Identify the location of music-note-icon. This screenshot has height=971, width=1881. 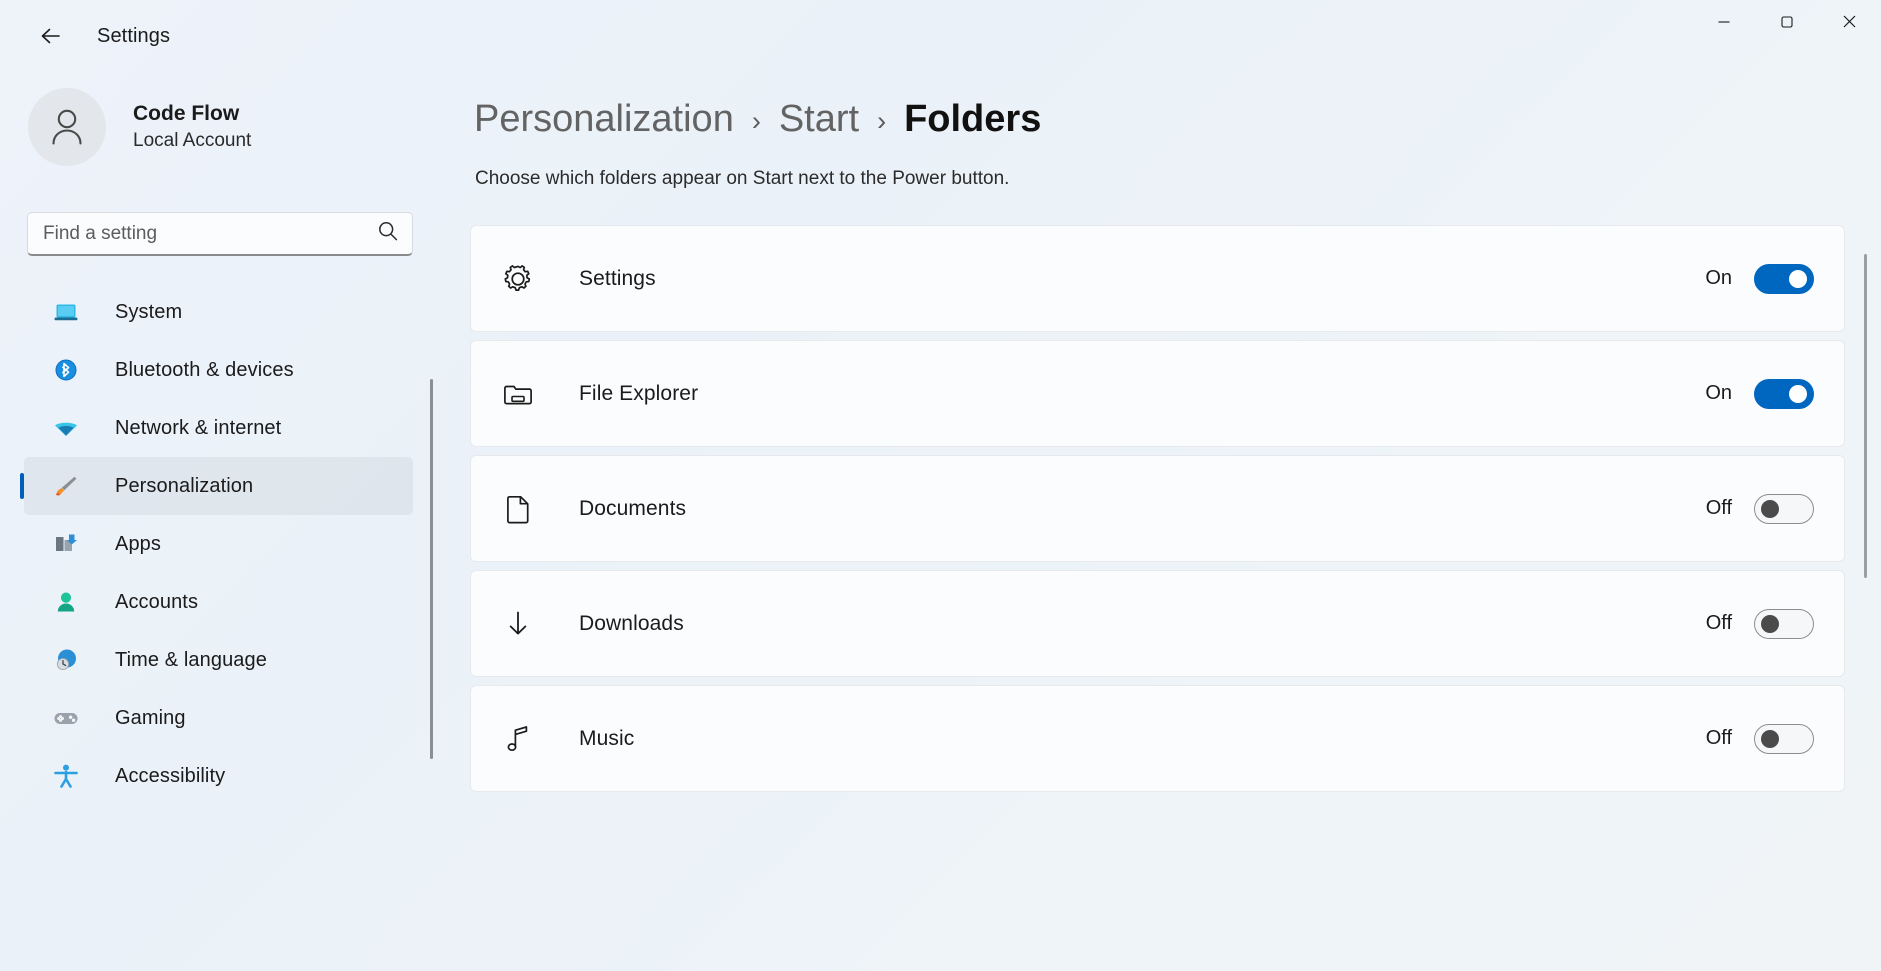
(518, 739).